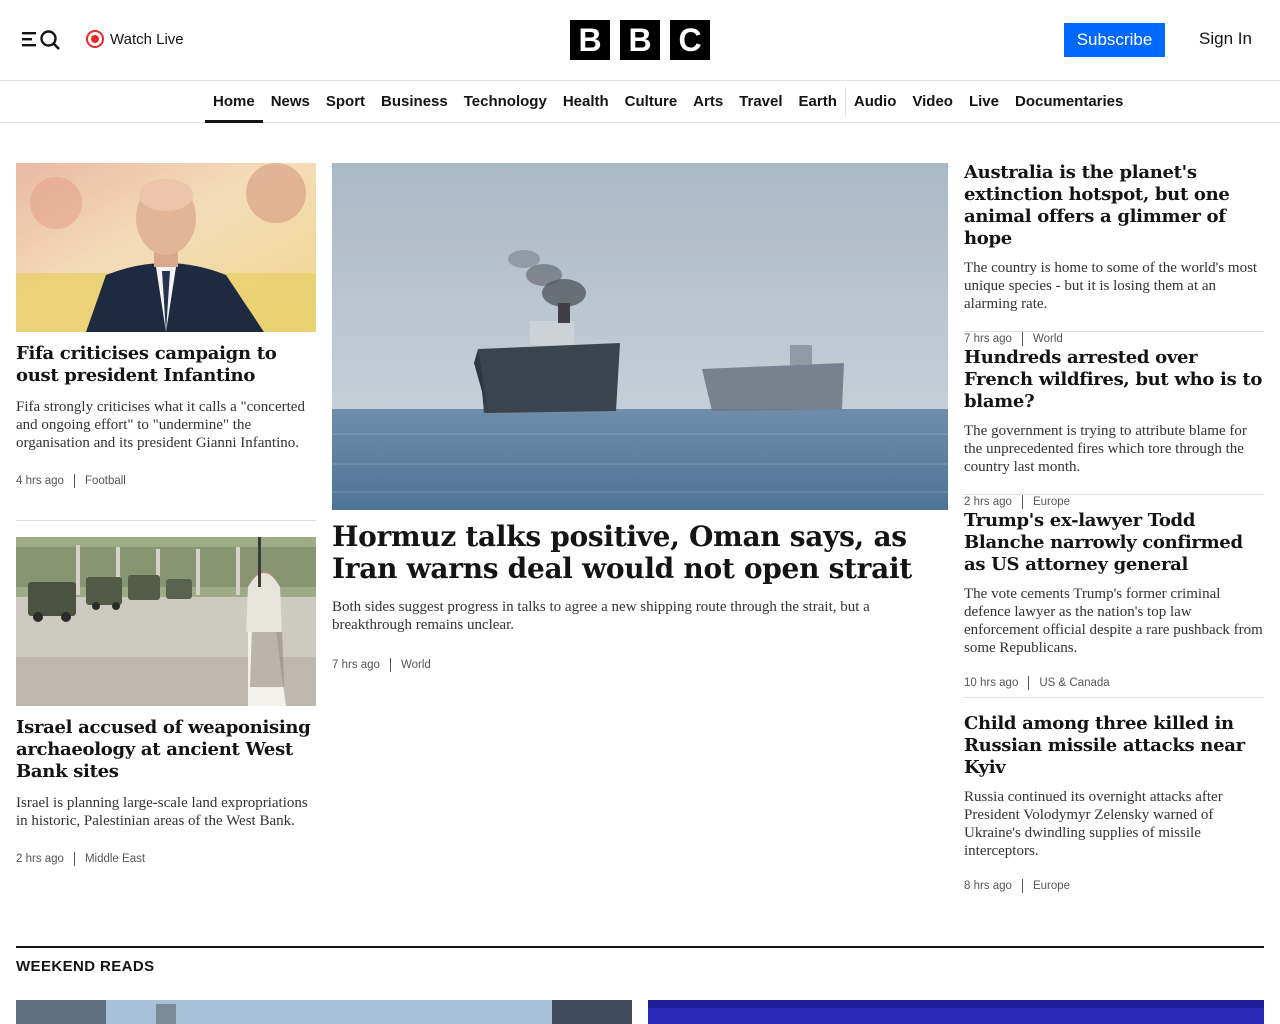  What do you see at coordinates (1114, 886) in the screenshot?
I see `story-meta: 8 hrs ago Europe` at bounding box center [1114, 886].